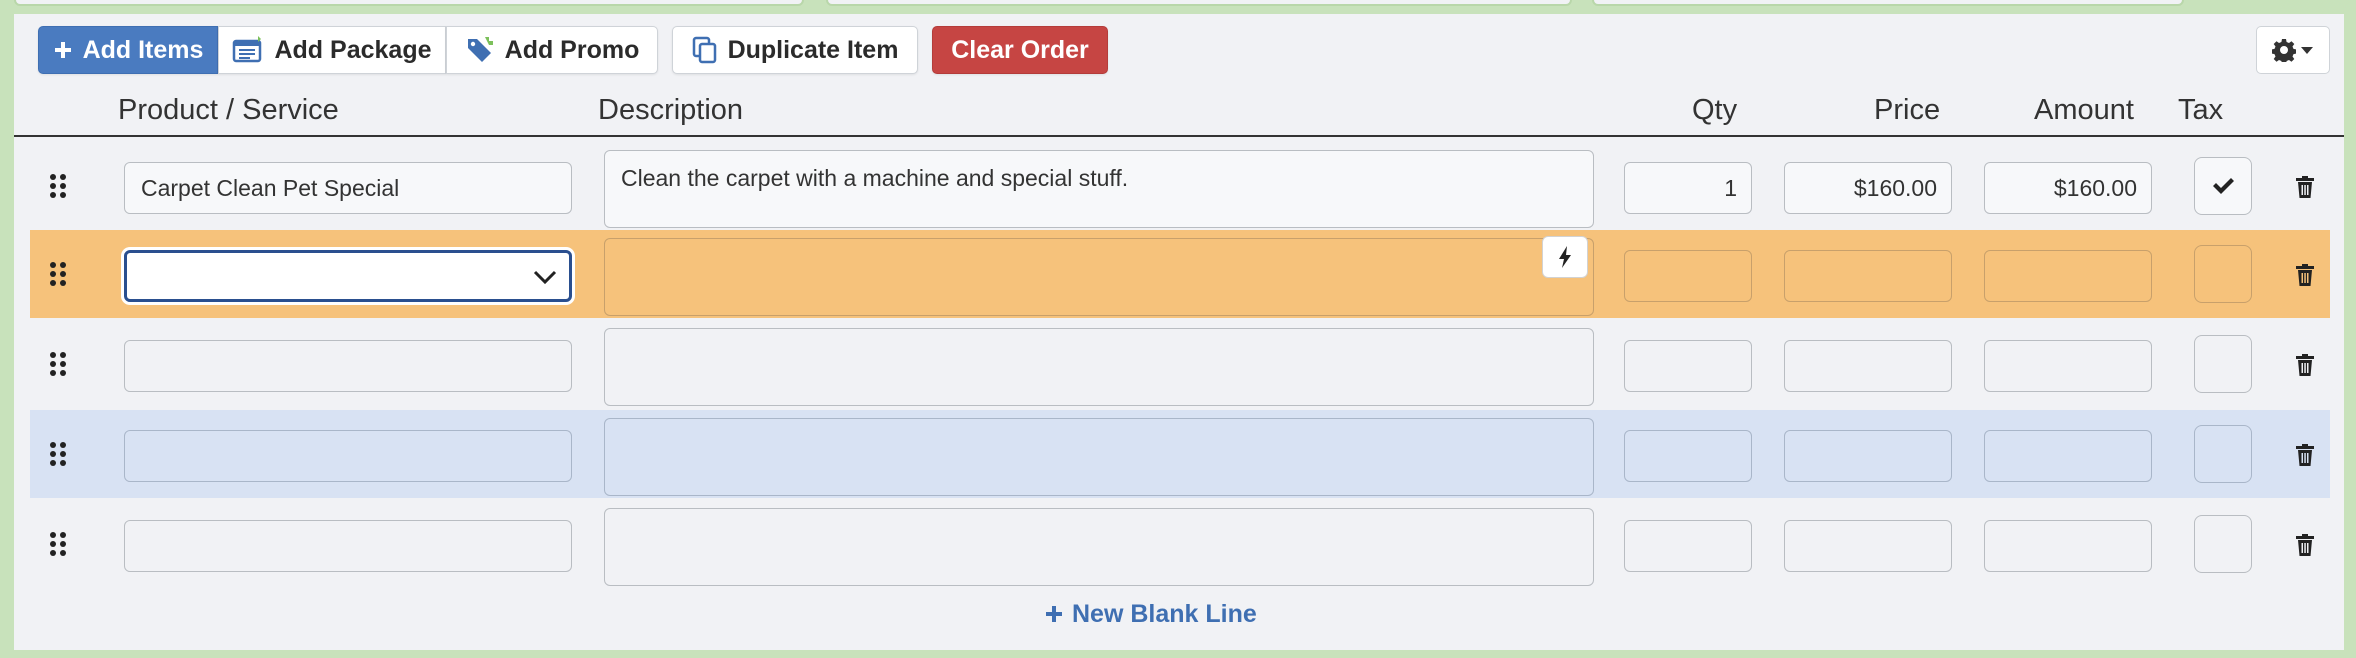  Describe the element at coordinates (2307, 50) in the screenshot. I see `caret-down-icon` at that location.